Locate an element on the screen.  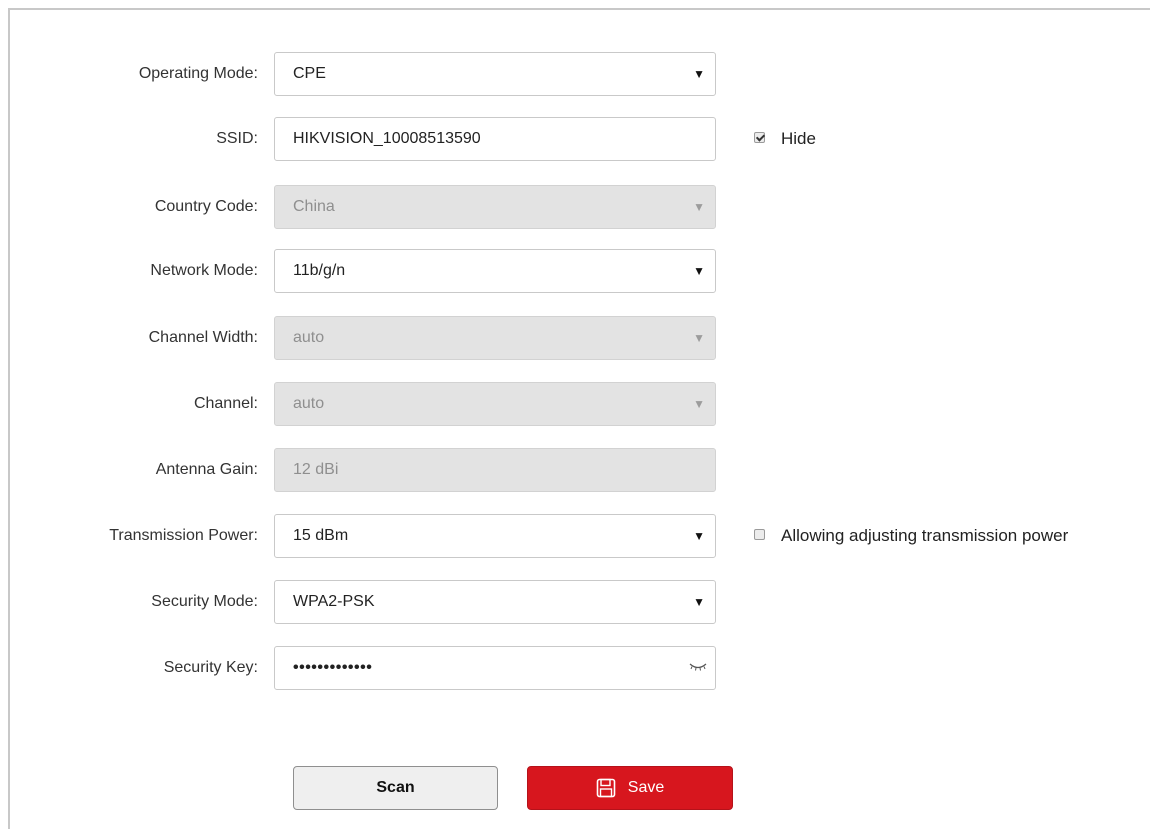
floppy-disk-icon is located at coordinates (606, 788).